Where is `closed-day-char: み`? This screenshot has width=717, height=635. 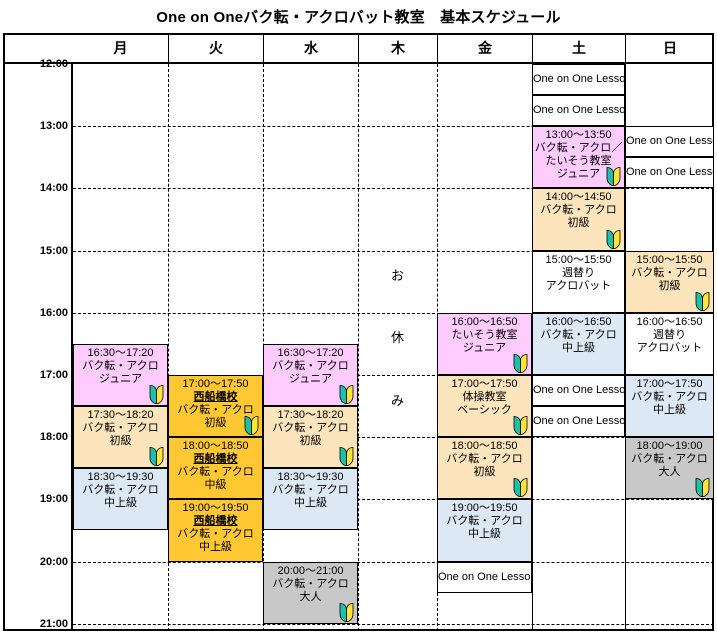 closed-day-char: み is located at coordinates (397, 400).